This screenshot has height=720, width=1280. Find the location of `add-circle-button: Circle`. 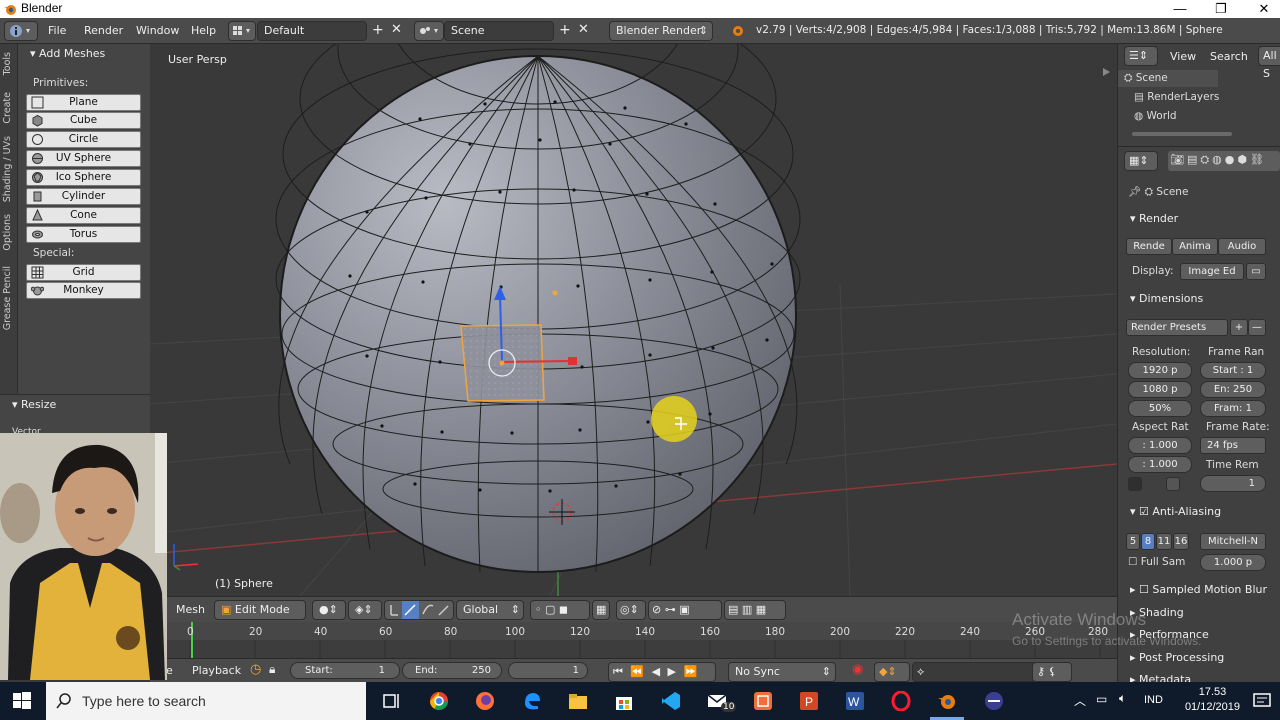

add-circle-button: Circle is located at coordinates (83, 139).